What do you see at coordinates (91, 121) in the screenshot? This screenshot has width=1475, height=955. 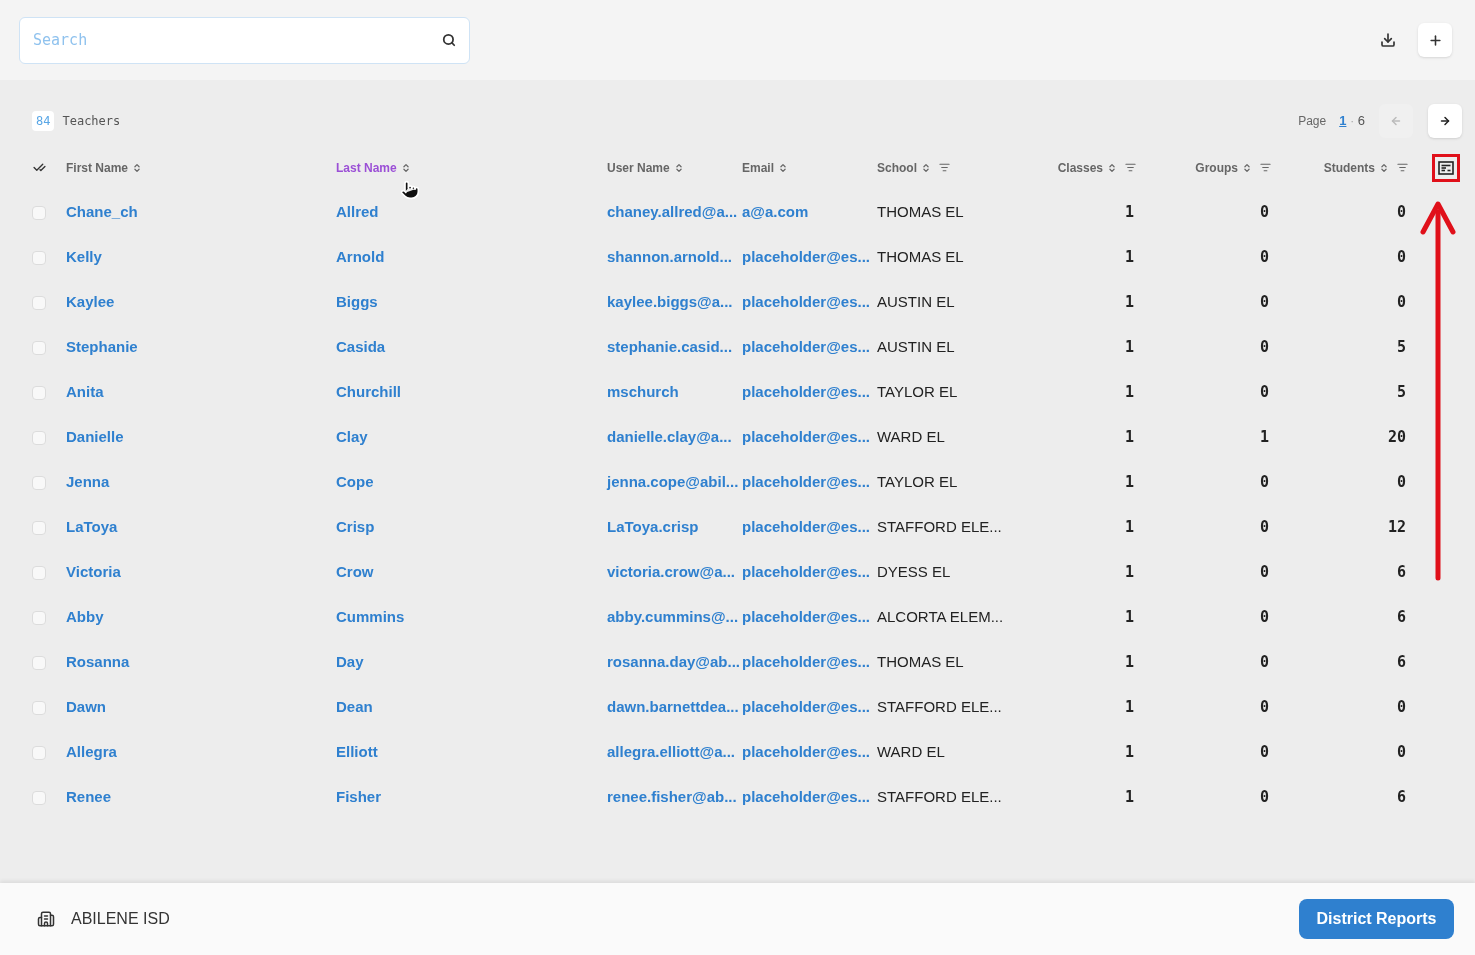 I see `teachers-label: Teachers` at bounding box center [91, 121].